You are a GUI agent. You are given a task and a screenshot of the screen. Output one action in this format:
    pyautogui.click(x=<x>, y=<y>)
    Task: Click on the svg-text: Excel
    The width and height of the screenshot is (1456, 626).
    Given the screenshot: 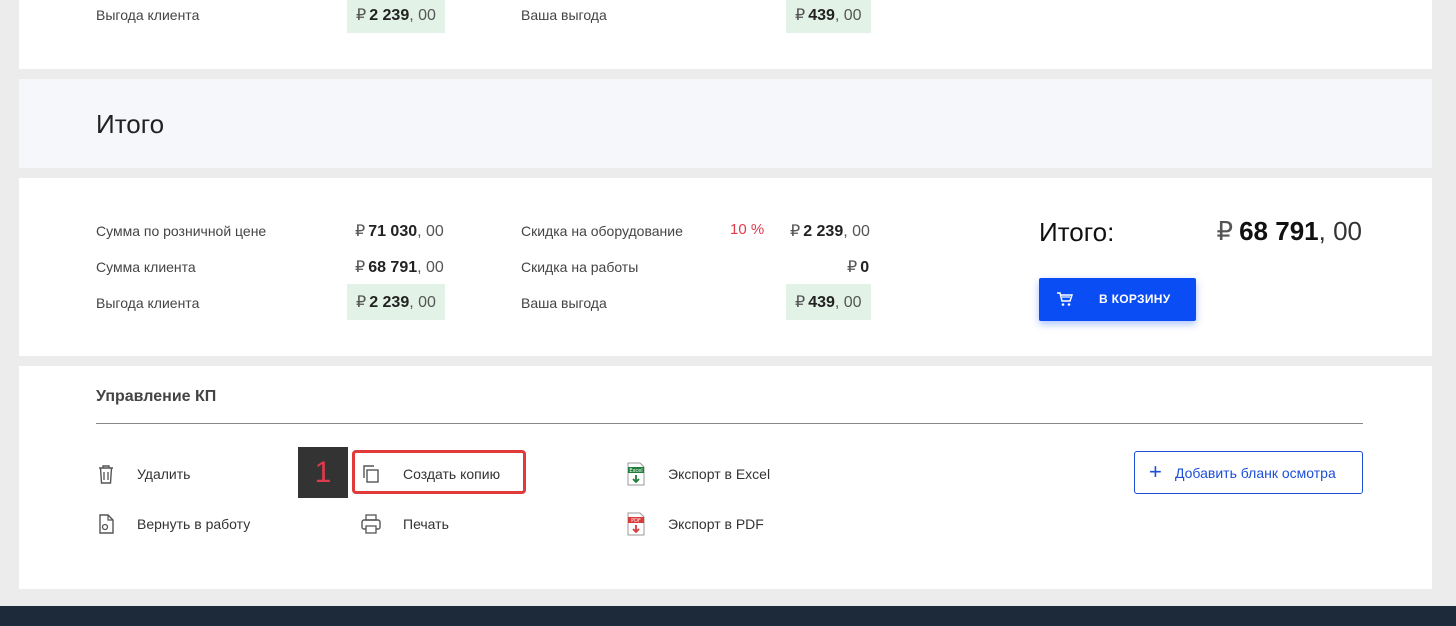 What is the action you would take?
    pyautogui.click(x=635, y=471)
    